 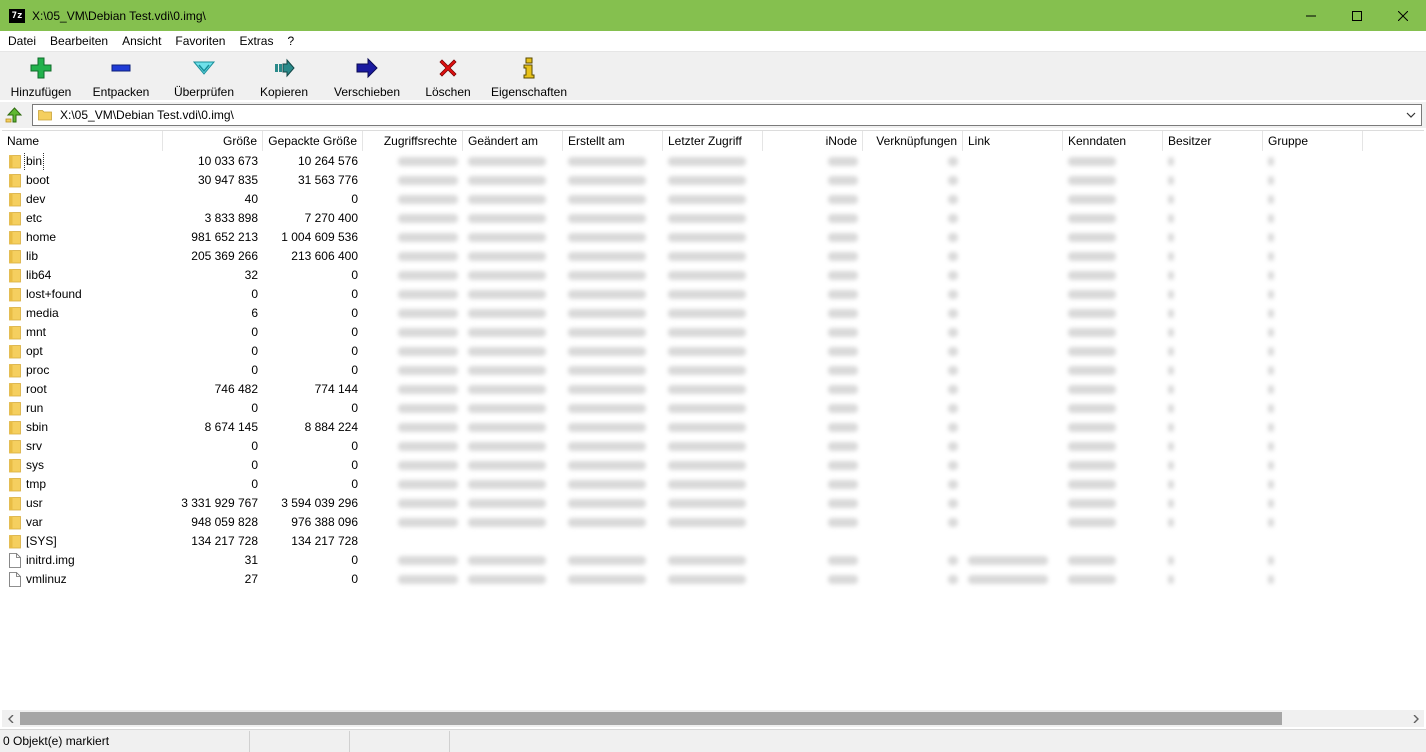 What do you see at coordinates (82, 294) in the screenshot?
I see `name-cell: lost+found` at bounding box center [82, 294].